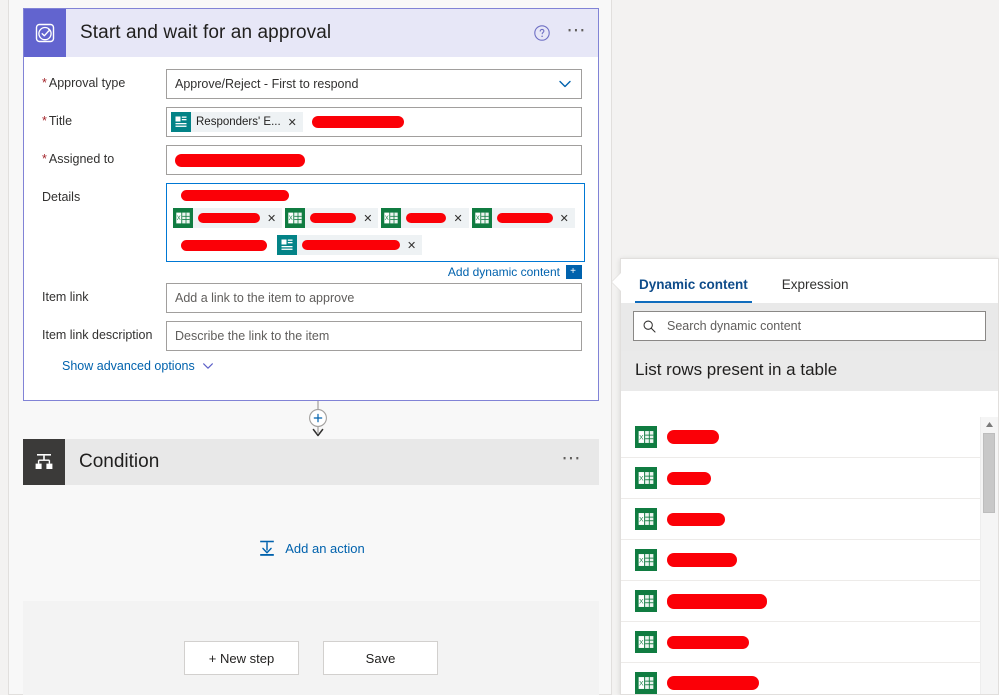 This screenshot has height=695, width=999. I want to click on panel-pointer, so click(616, 282).